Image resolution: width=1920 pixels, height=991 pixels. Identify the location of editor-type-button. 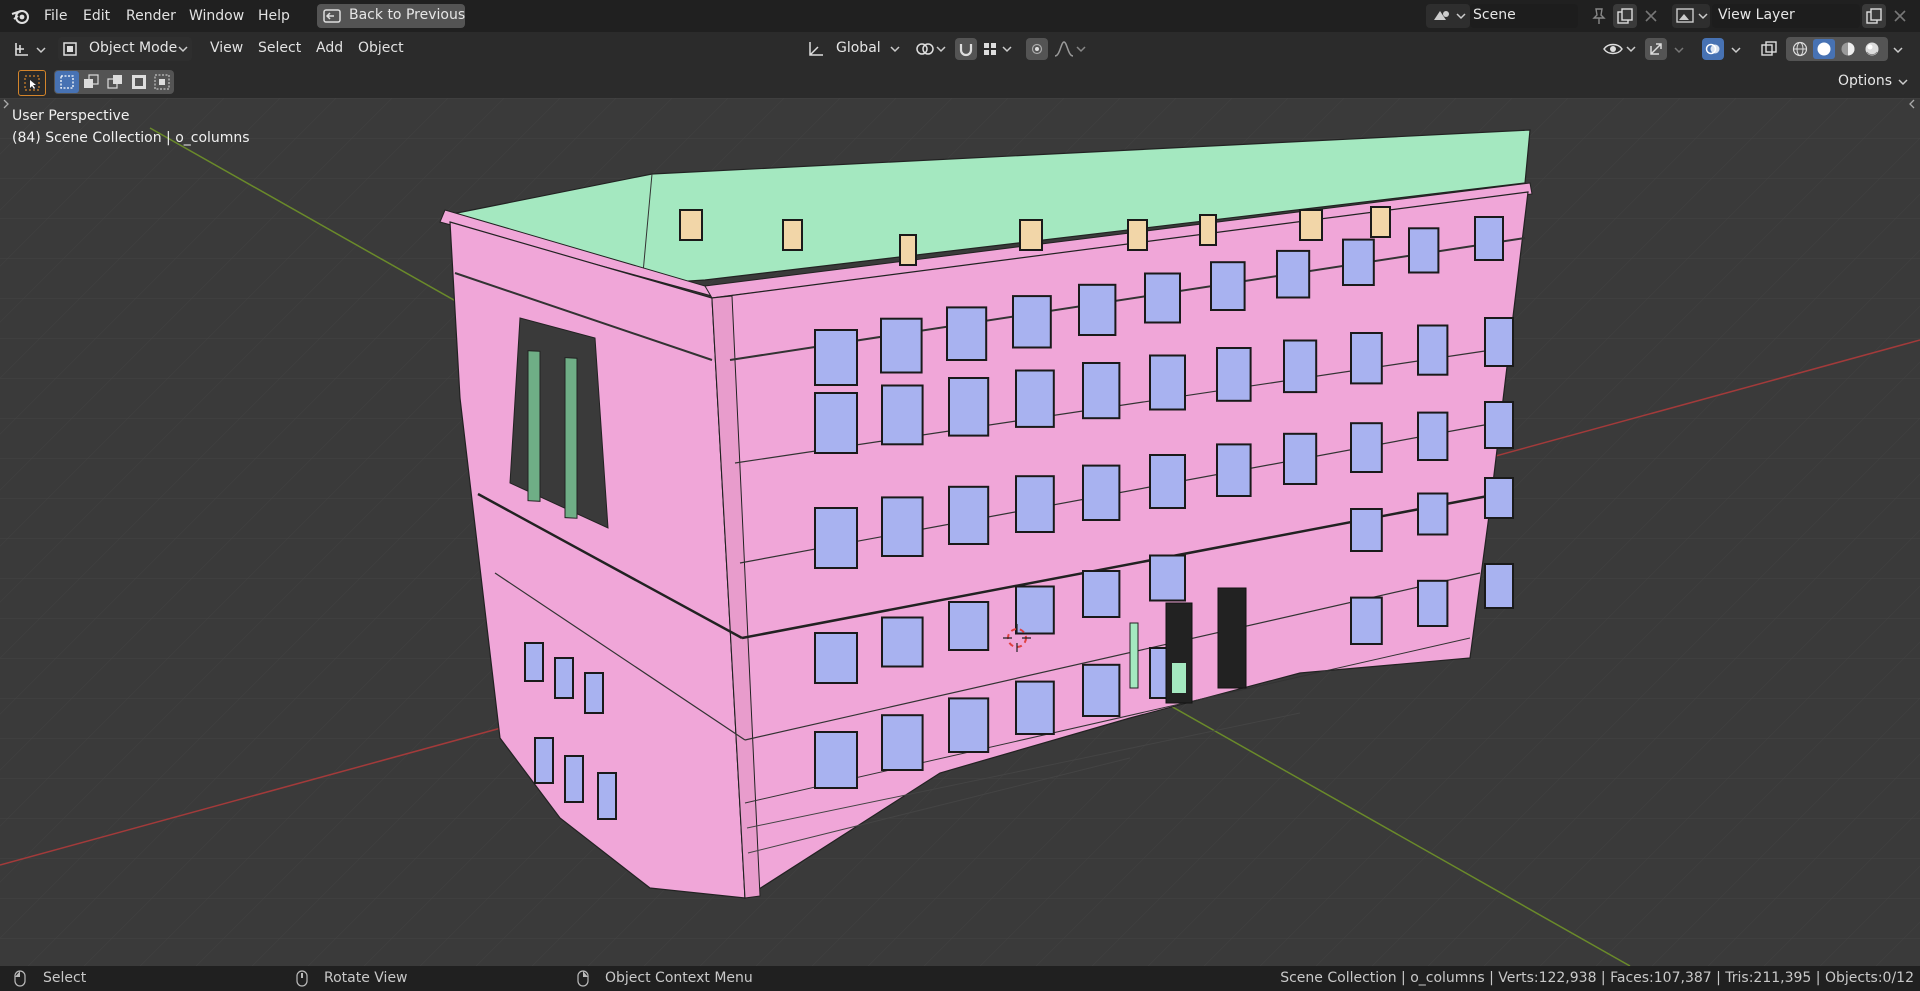
(30, 49).